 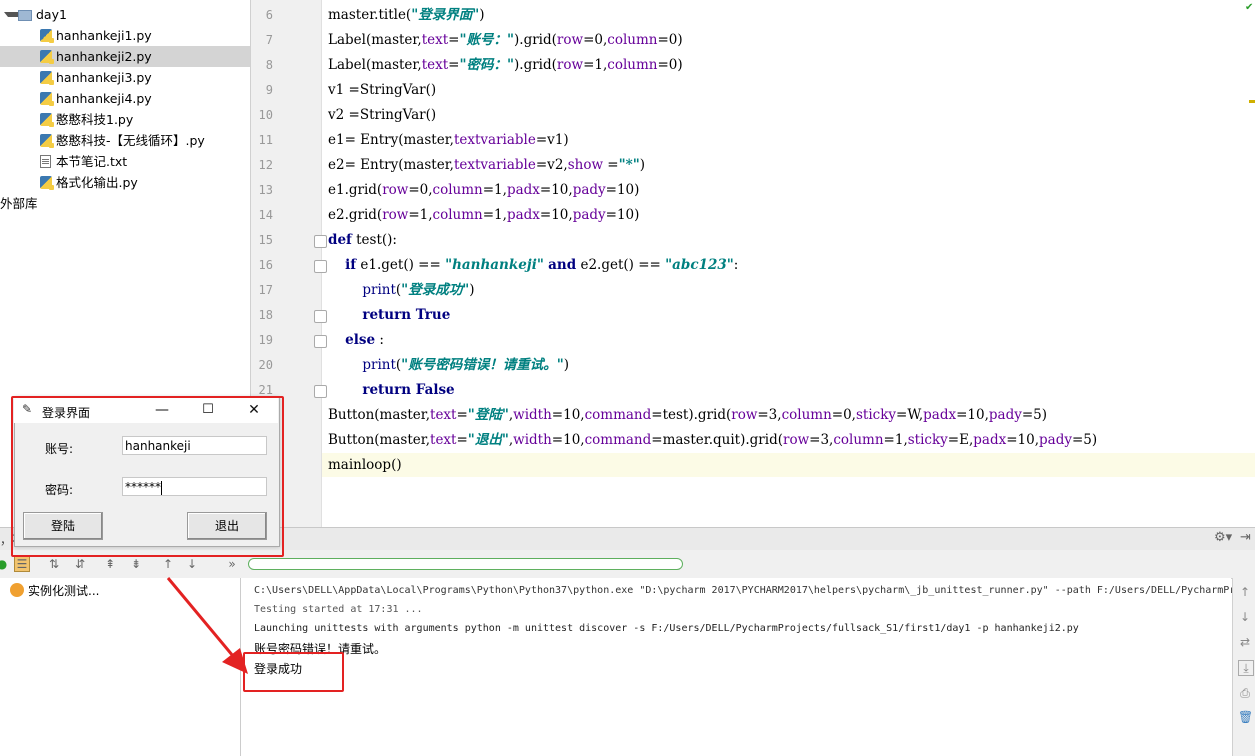 I want to click on folder-icon, so click(x=25, y=15).